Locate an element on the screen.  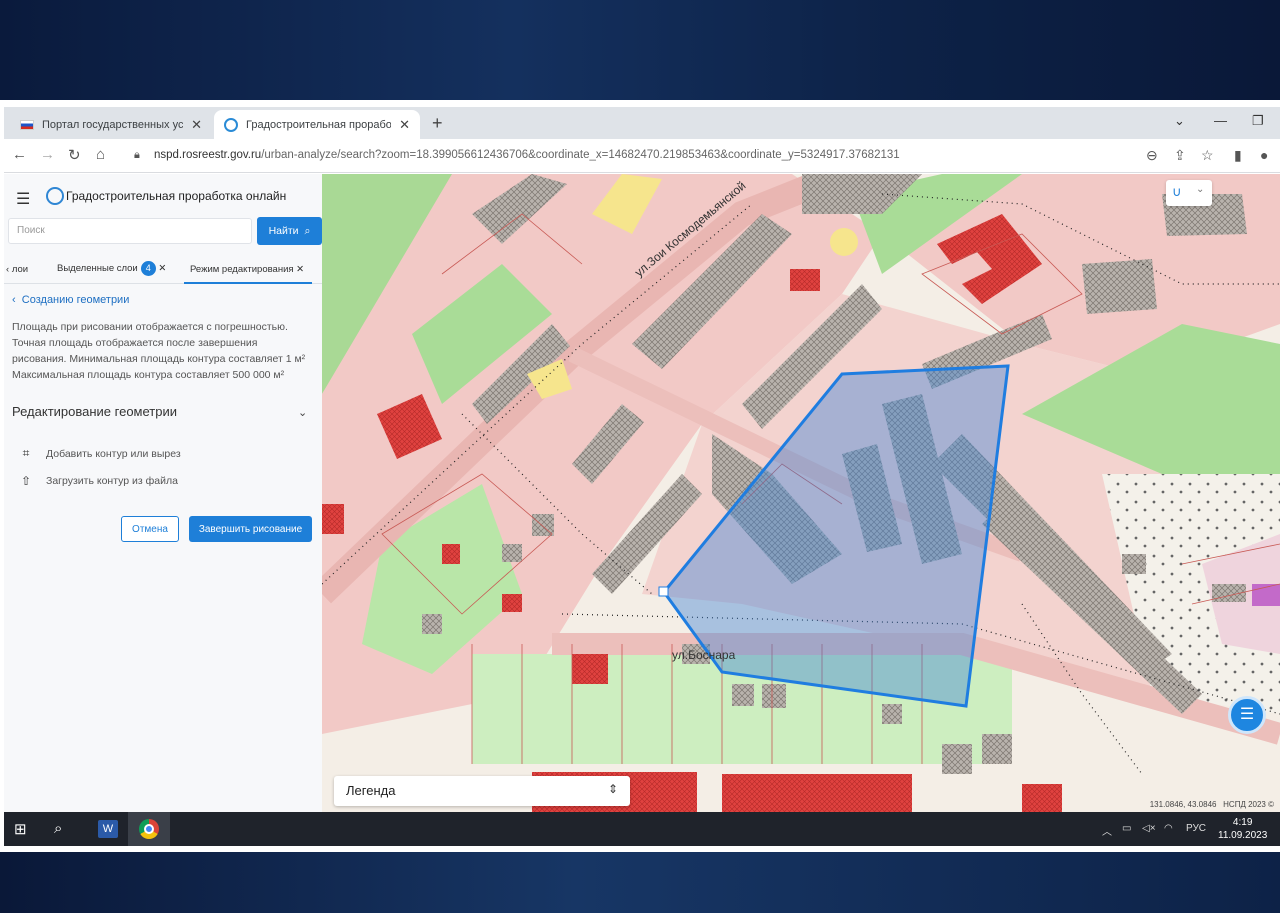
upload-contour-action: ⇧ Загрузить контур из файла is located at coordinates (98, 481).